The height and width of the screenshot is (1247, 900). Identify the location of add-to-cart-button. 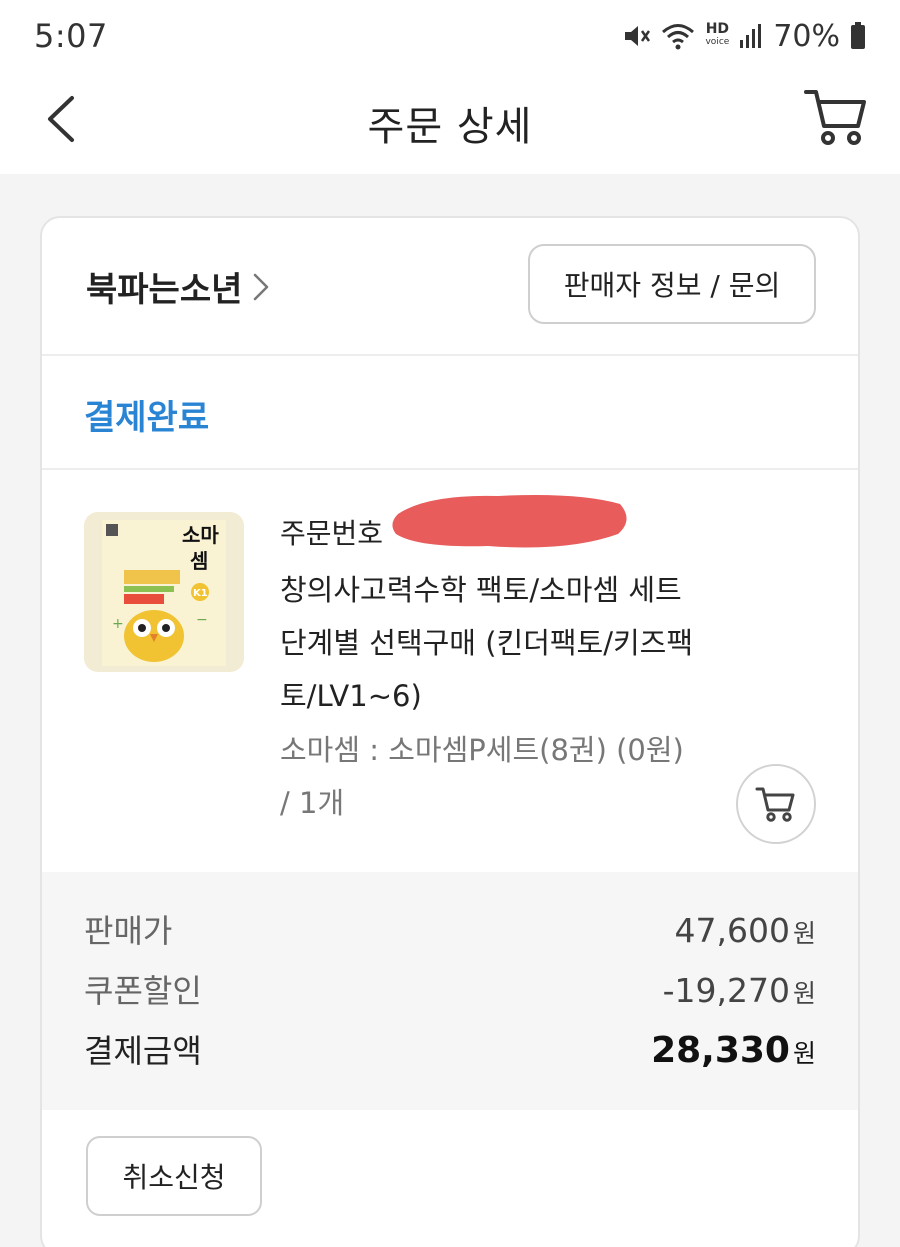
(776, 804).